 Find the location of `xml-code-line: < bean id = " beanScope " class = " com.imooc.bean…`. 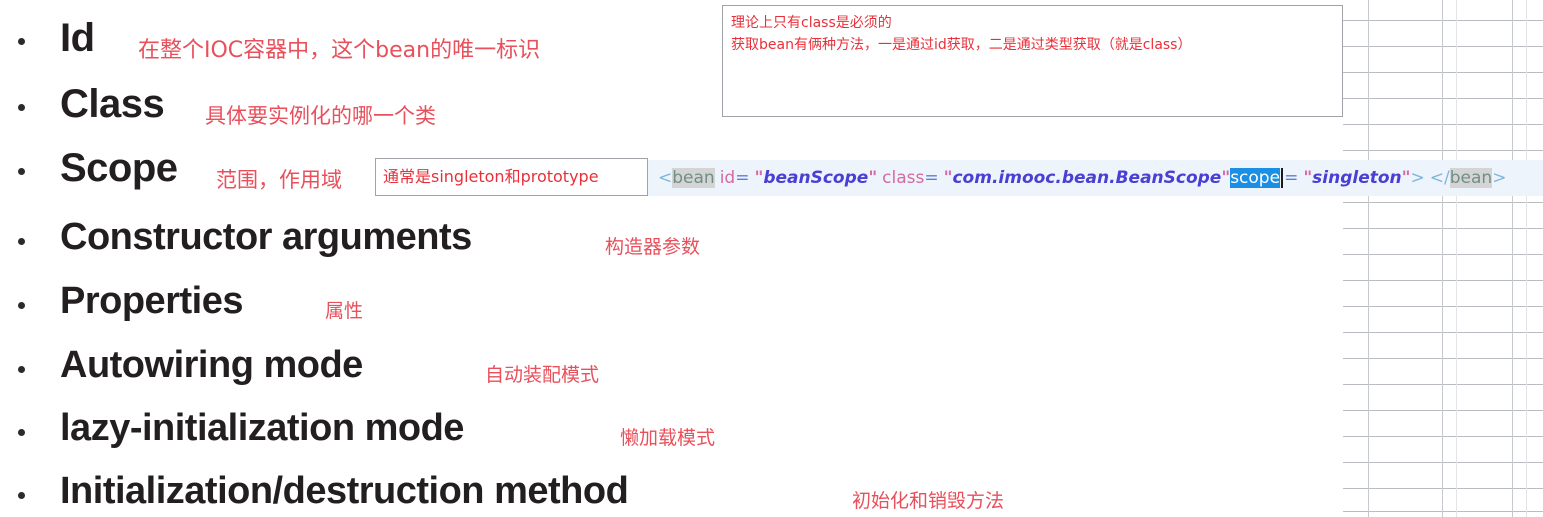

xml-code-line: < bean id = " beanScope " class = " com.imooc.bean… is located at coordinates (1095, 178).